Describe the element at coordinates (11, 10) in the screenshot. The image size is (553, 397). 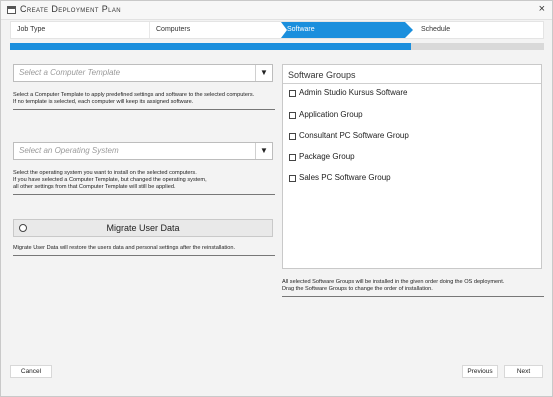
I see `window-icon` at that location.